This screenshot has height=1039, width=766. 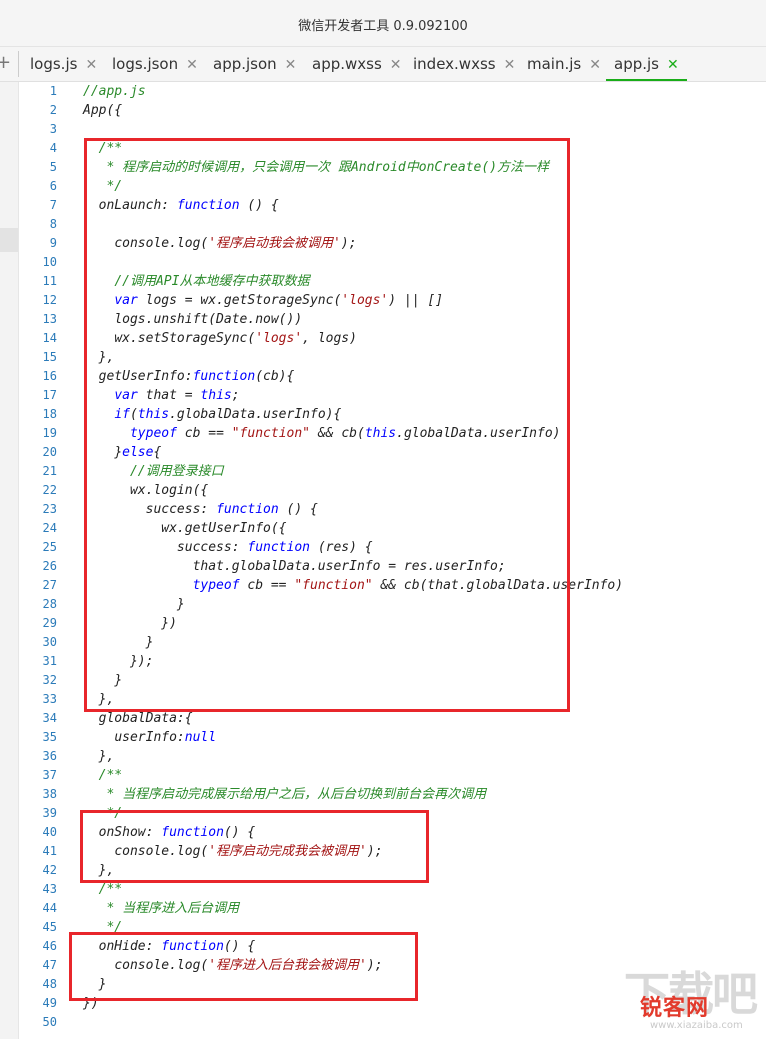 What do you see at coordinates (53, 205) in the screenshot?
I see `line-number: 7` at bounding box center [53, 205].